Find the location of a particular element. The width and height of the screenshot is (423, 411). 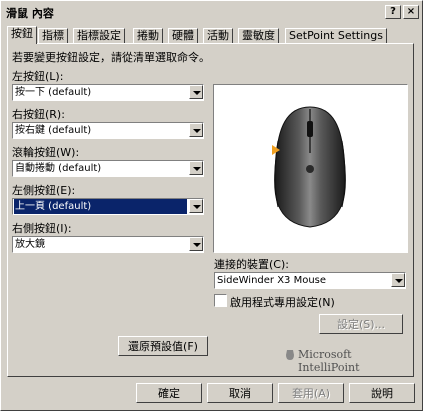

left-side-button-value: 上一頁 (default) is located at coordinates (100, 206).